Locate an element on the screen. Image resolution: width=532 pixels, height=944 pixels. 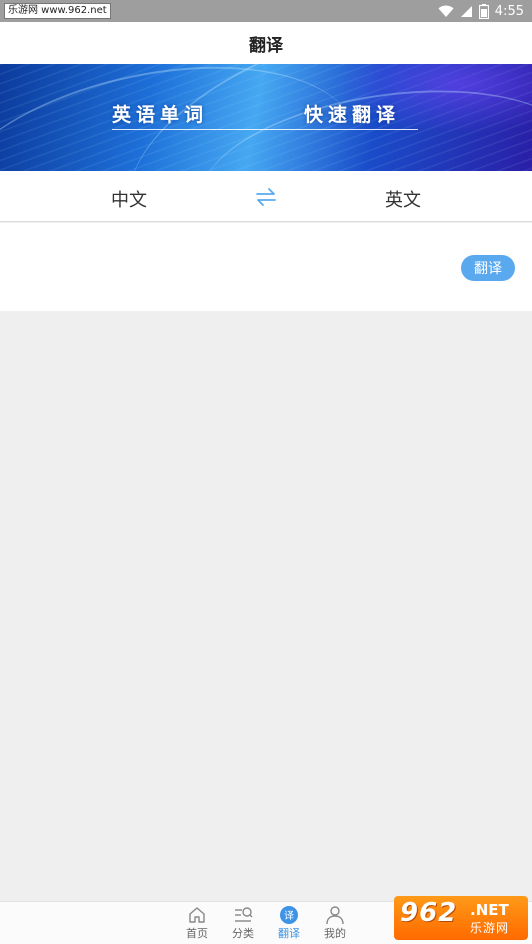
home-icon is located at coordinates (197, 915).